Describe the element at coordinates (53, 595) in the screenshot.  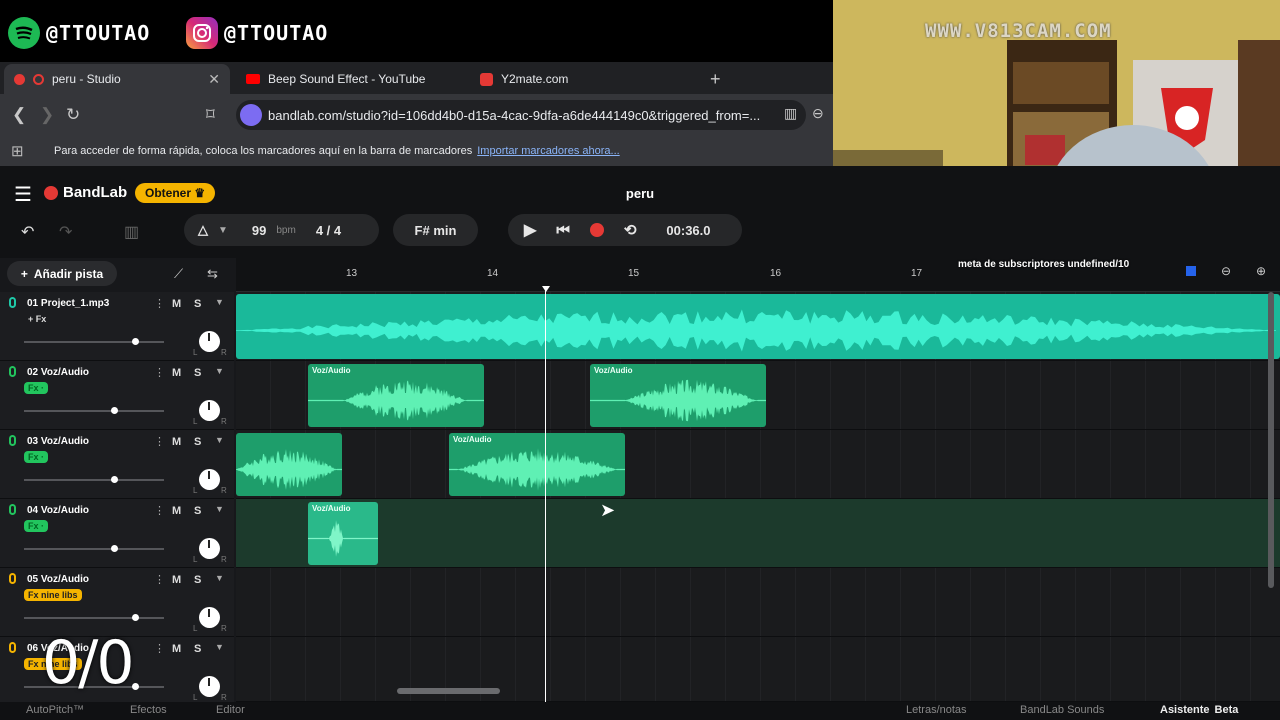
I see `fx-button: Fx nine libs` at that location.